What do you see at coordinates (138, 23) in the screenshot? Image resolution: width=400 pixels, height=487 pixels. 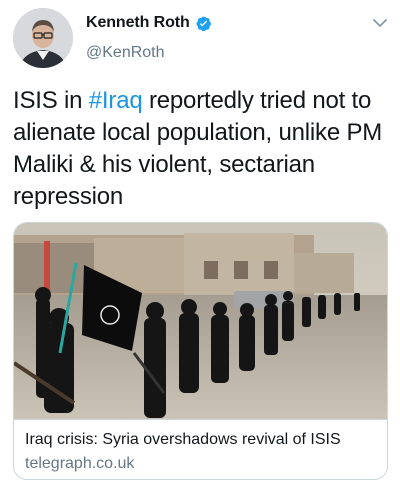 I see `author-name: Kenneth Roth` at bounding box center [138, 23].